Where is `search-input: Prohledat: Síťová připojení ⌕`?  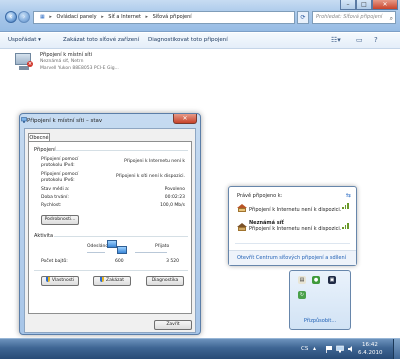 search-input: Prohledat: Síťová připojení ⌕ is located at coordinates (354, 17).